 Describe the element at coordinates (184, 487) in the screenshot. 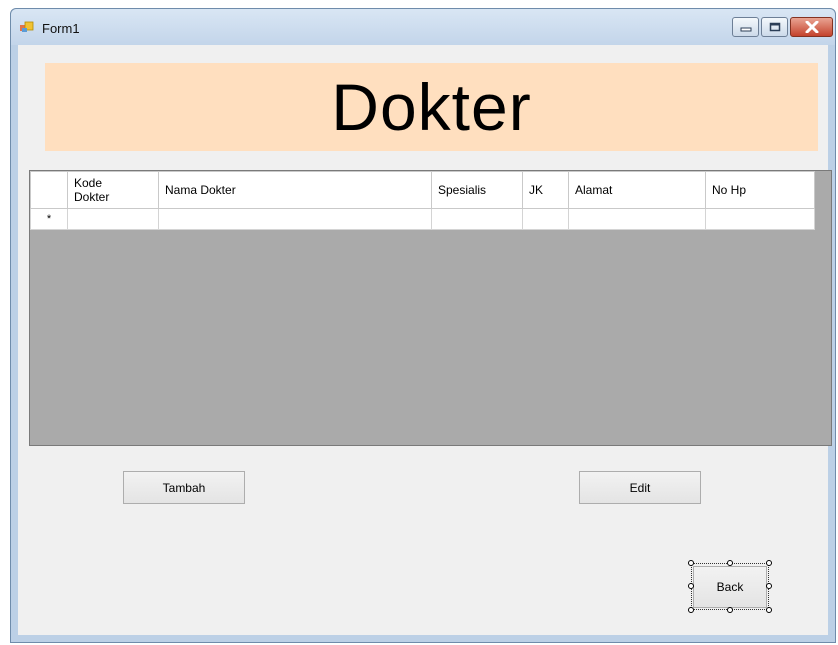

I see `tambah-button: Tambah` at that location.